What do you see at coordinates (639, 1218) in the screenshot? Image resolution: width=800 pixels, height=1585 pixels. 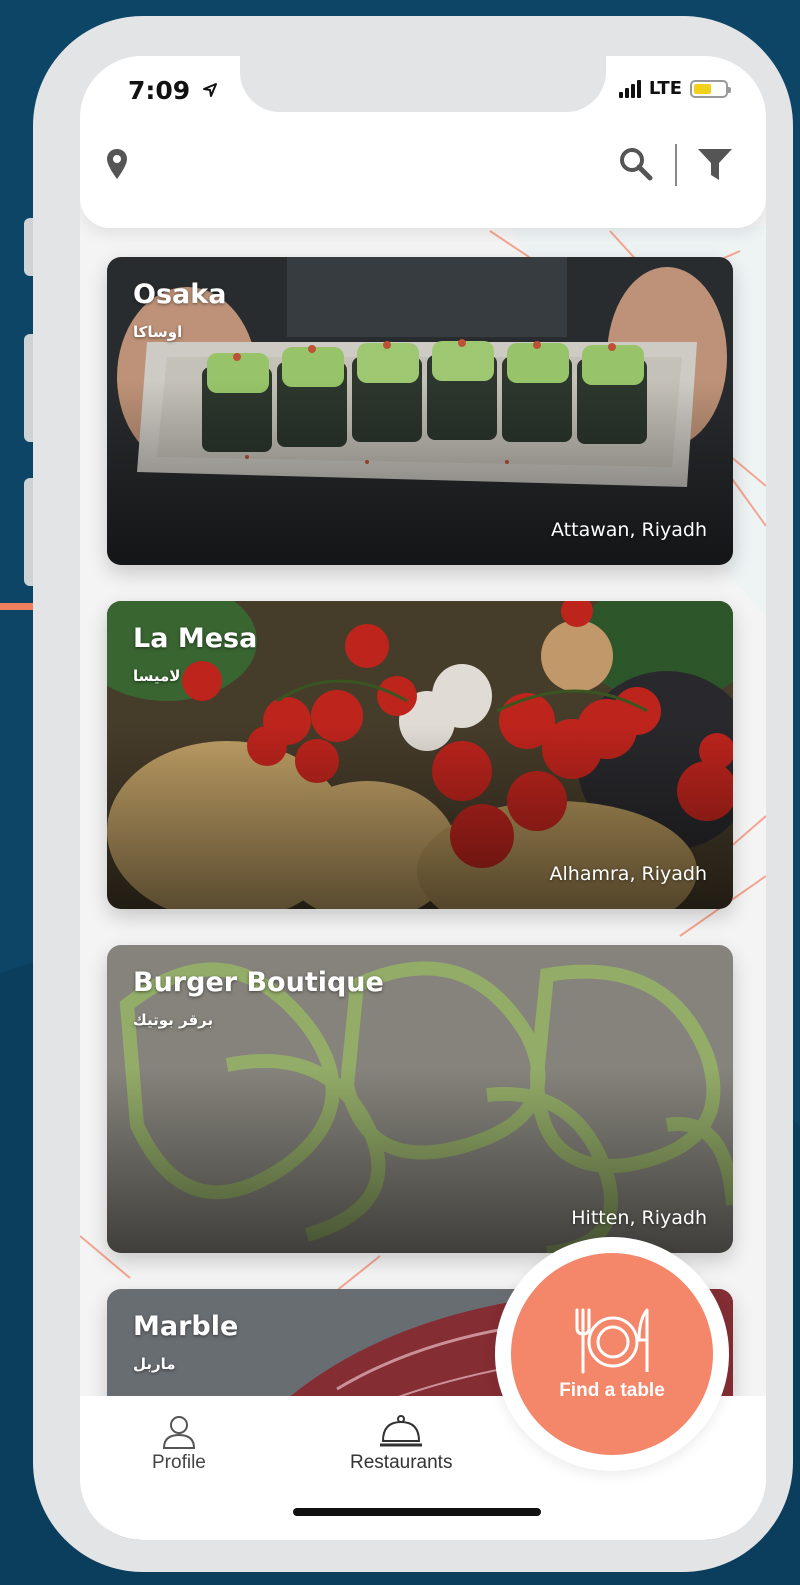 I see `restaurant-location: Hitten, Riyadh` at bounding box center [639, 1218].